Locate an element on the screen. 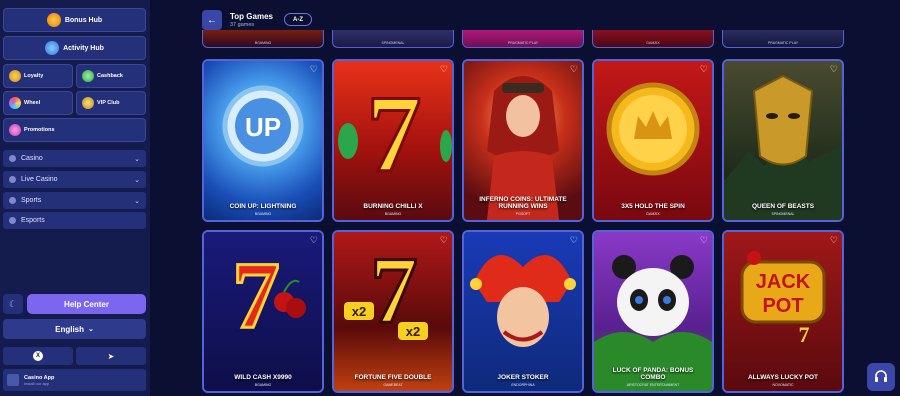  promotions-label: Promotions is located at coordinates (39, 130).